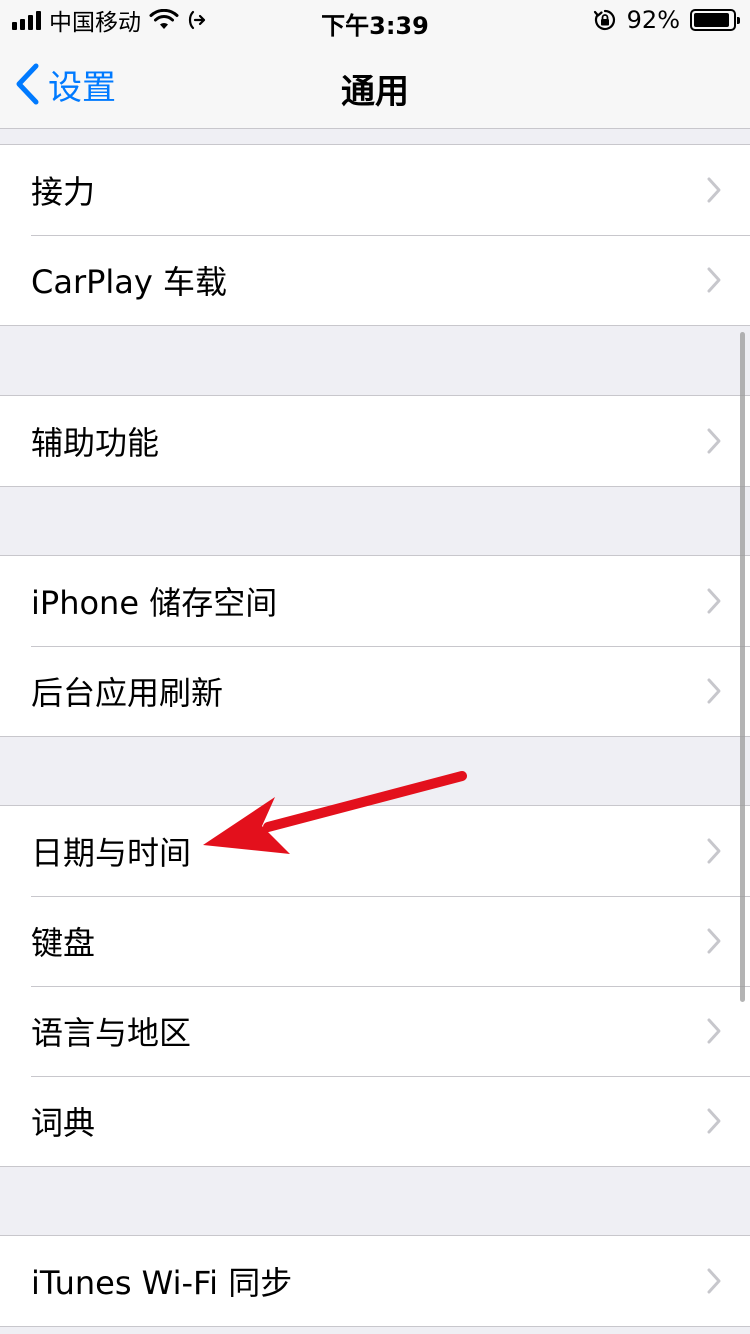 This screenshot has width=750, height=1334. Describe the element at coordinates (375, 20) in the screenshot. I see `status-bar: 中国移动 下午3:39 92%` at that location.